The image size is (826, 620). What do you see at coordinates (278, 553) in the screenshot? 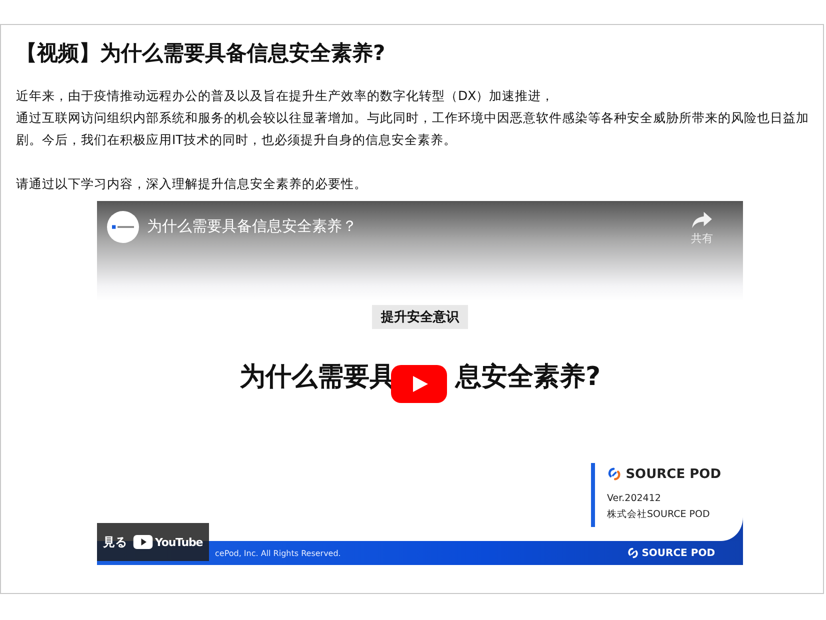
I see `copyright-text: cePod, Inc. All Rights Reserved.` at bounding box center [278, 553].